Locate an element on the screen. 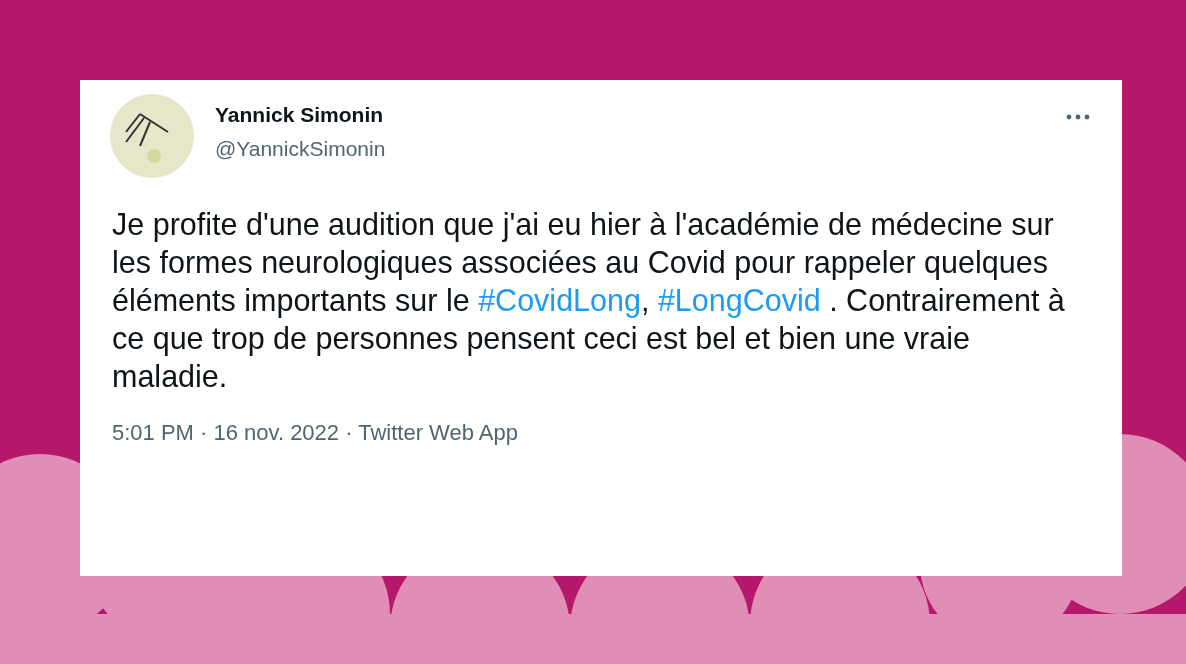 The height and width of the screenshot is (664, 1186). author-name: Yannick Simonin is located at coordinates (300, 115).